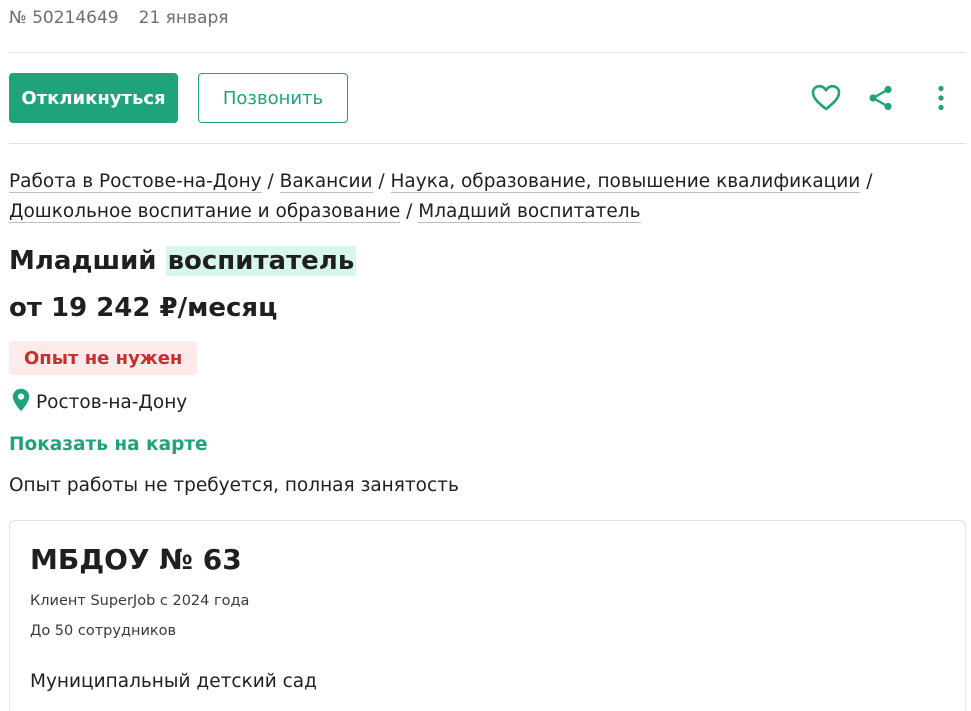 The image size is (971, 711). What do you see at coordinates (881, 98) in the screenshot?
I see `share-icon` at bounding box center [881, 98].